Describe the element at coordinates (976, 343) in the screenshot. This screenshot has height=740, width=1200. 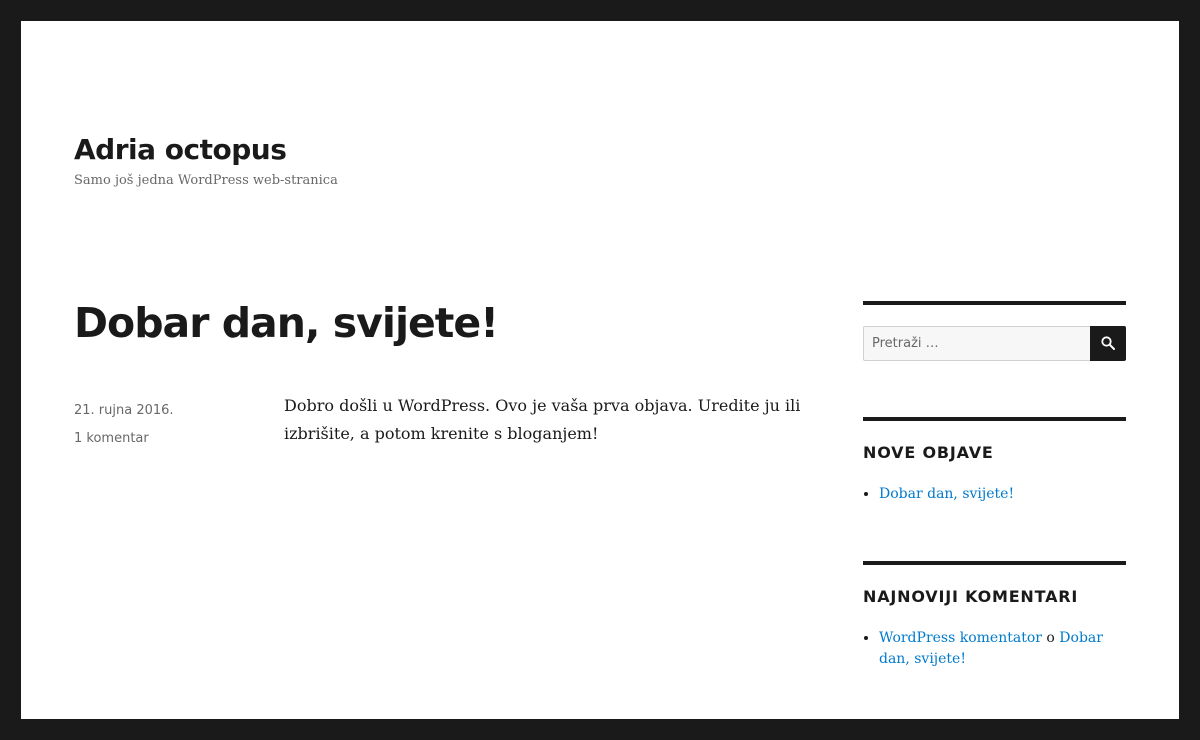
I see `search-input` at that location.